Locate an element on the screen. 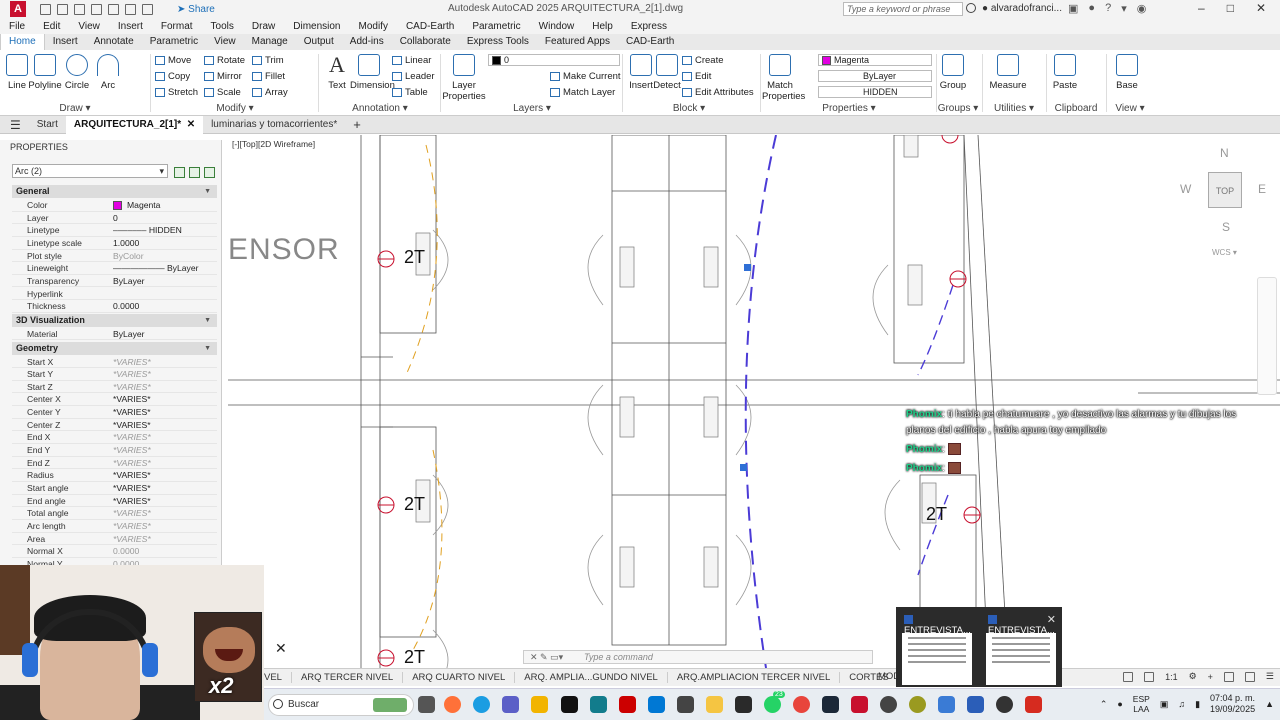  expand-icon: ▾ is located at coordinates (1124, 8).